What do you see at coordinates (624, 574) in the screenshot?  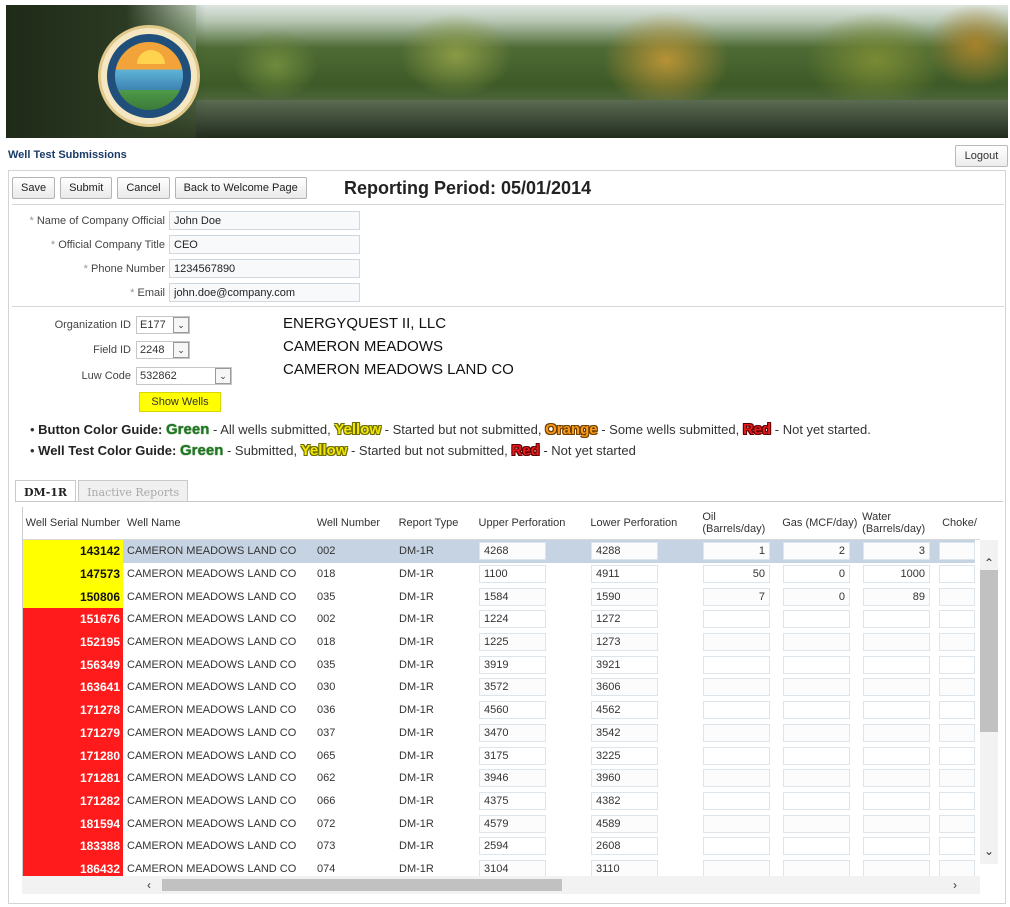 I see `lower-perforation-input: 4911` at bounding box center [624, 574].